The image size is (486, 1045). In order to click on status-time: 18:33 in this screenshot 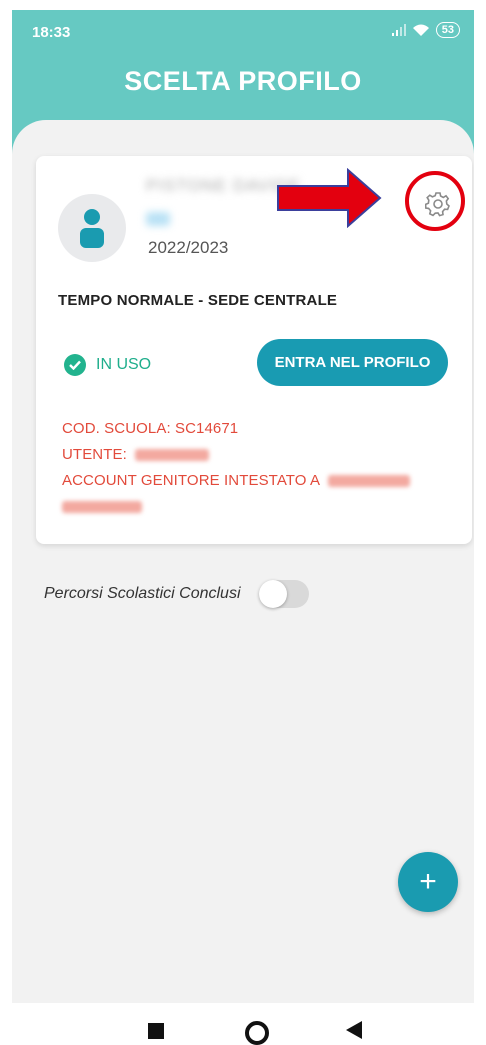, I will do `click(51, 32)`.